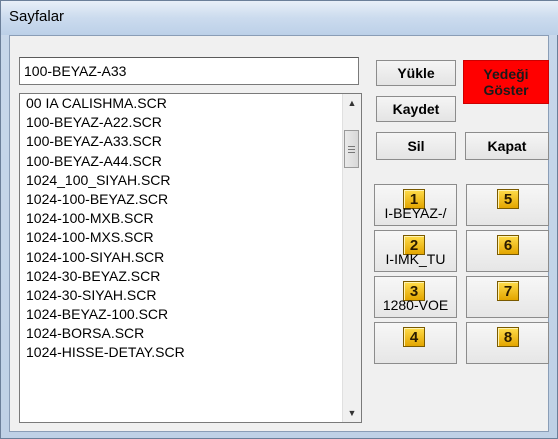 The image size is (558, 439). Describe the element at coordinates (415, 259) in the screenshot. I see `slot-label: I-IMK_TU` at that location.